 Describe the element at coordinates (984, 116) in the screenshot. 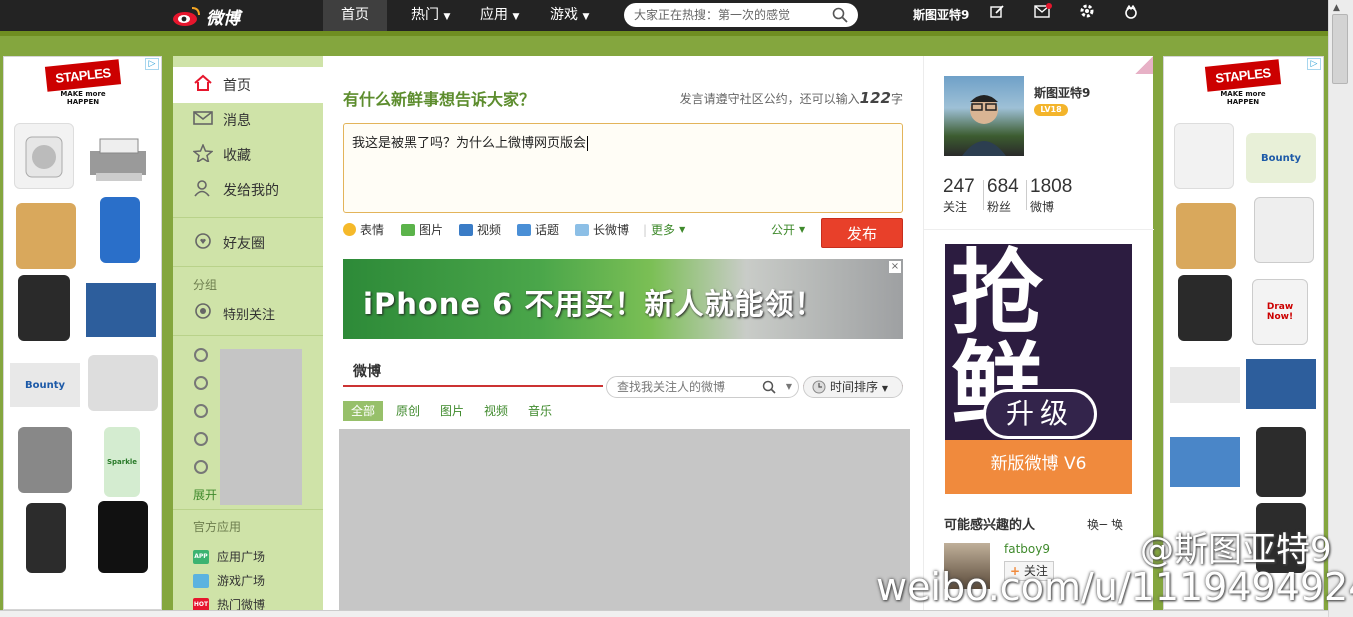

I see `avatar` at that location.